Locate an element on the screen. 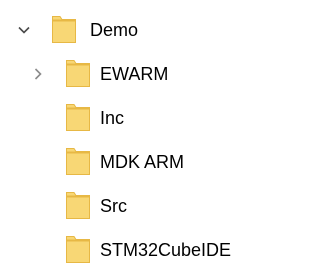 This screenshot has width=320, height=280. tree-item-mdk-arm: MDK ARM is located at coordinates (135, 162).